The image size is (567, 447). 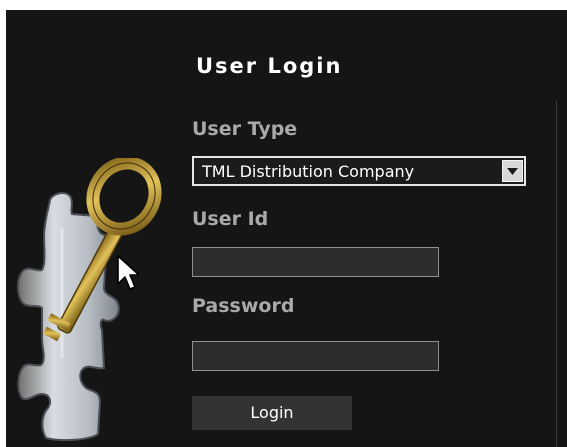 I want to click on login-button: Login, so click(x=272, y=413).